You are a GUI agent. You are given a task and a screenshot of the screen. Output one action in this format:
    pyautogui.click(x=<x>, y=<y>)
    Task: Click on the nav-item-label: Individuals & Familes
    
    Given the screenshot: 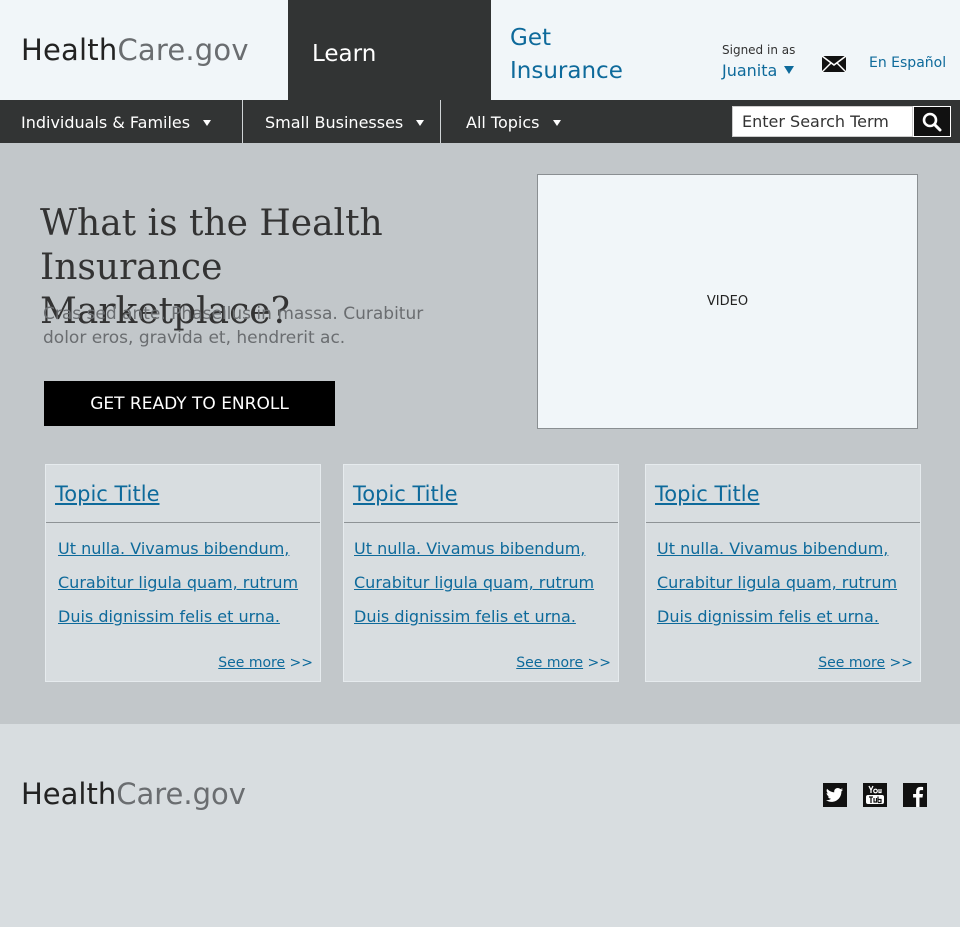 What is the action you would take?
    pyautogui.click(x=106, y=122)
    